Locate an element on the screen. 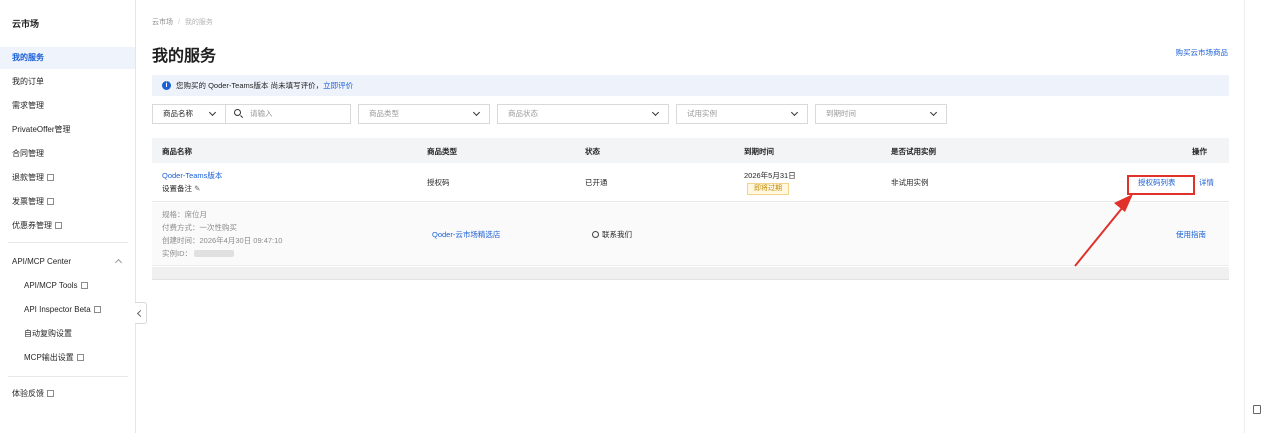 The width and height of the screenshot is (1269, 433). feedback-icon is located at coordinates (1257, 409).